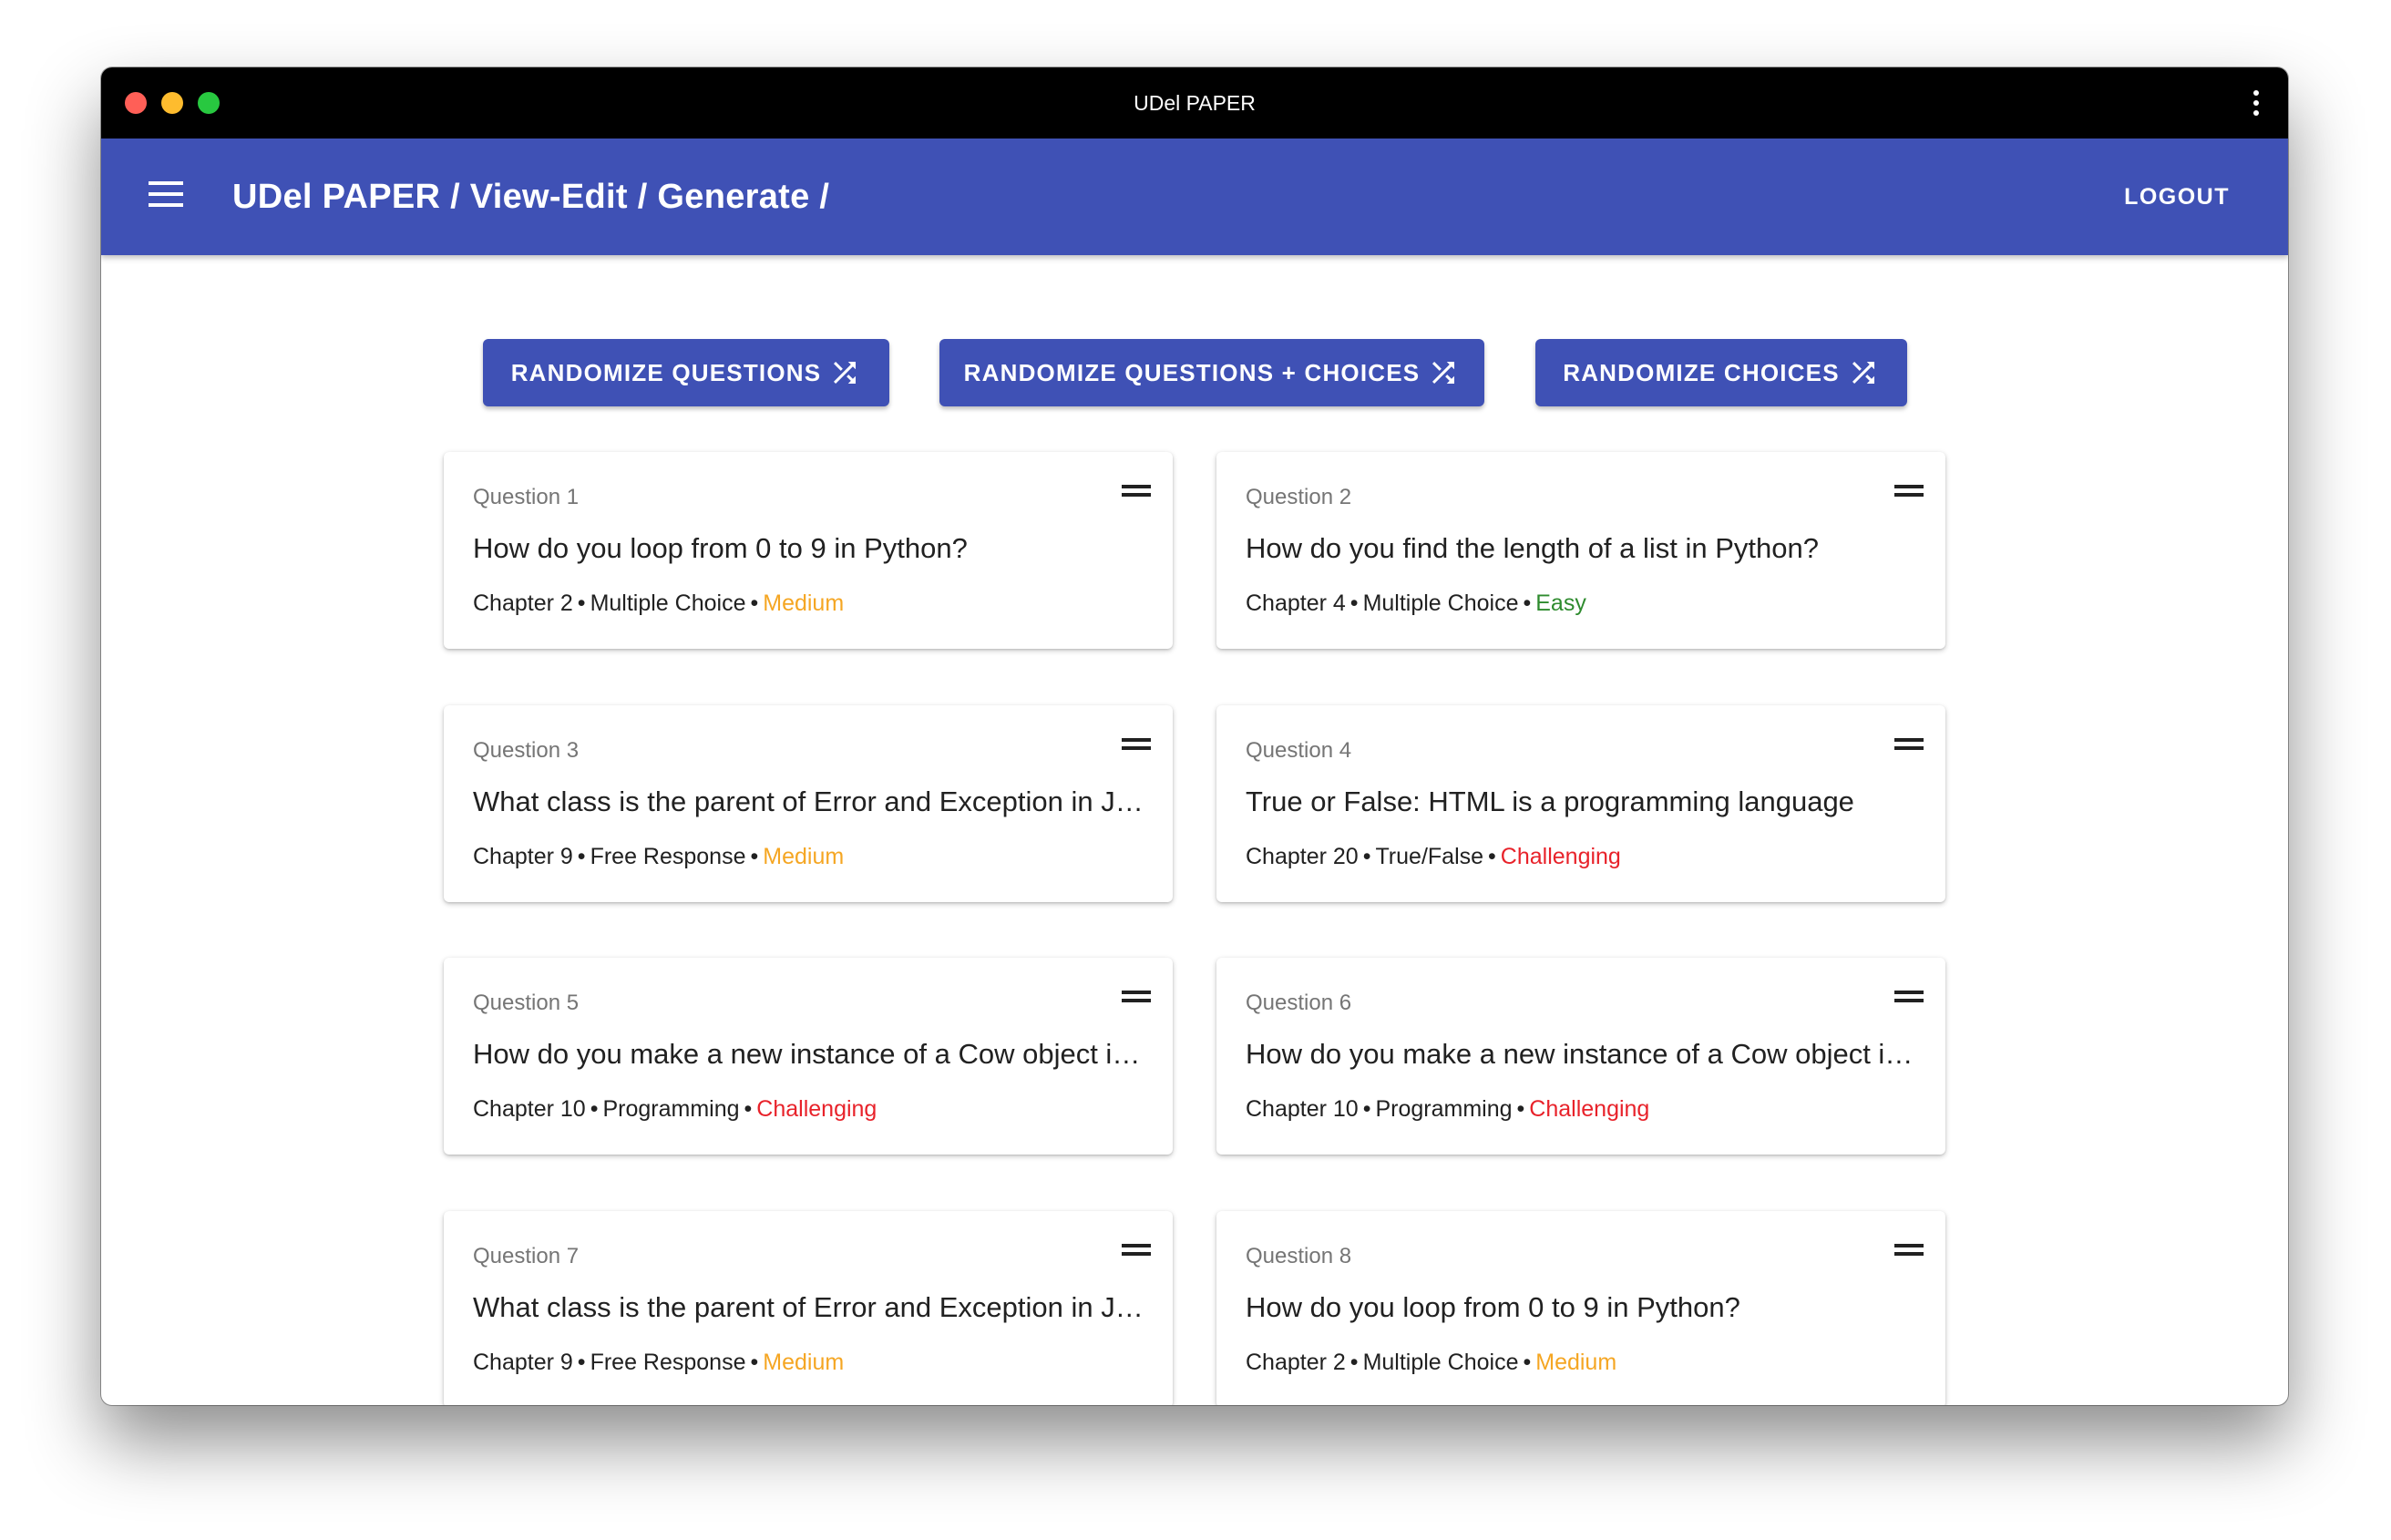 This screenshot has height=1540, width=2391. Describe the element at coordinates (2177, 197) in the screenshot. I see `logout-button: LOGOUT` at that location.